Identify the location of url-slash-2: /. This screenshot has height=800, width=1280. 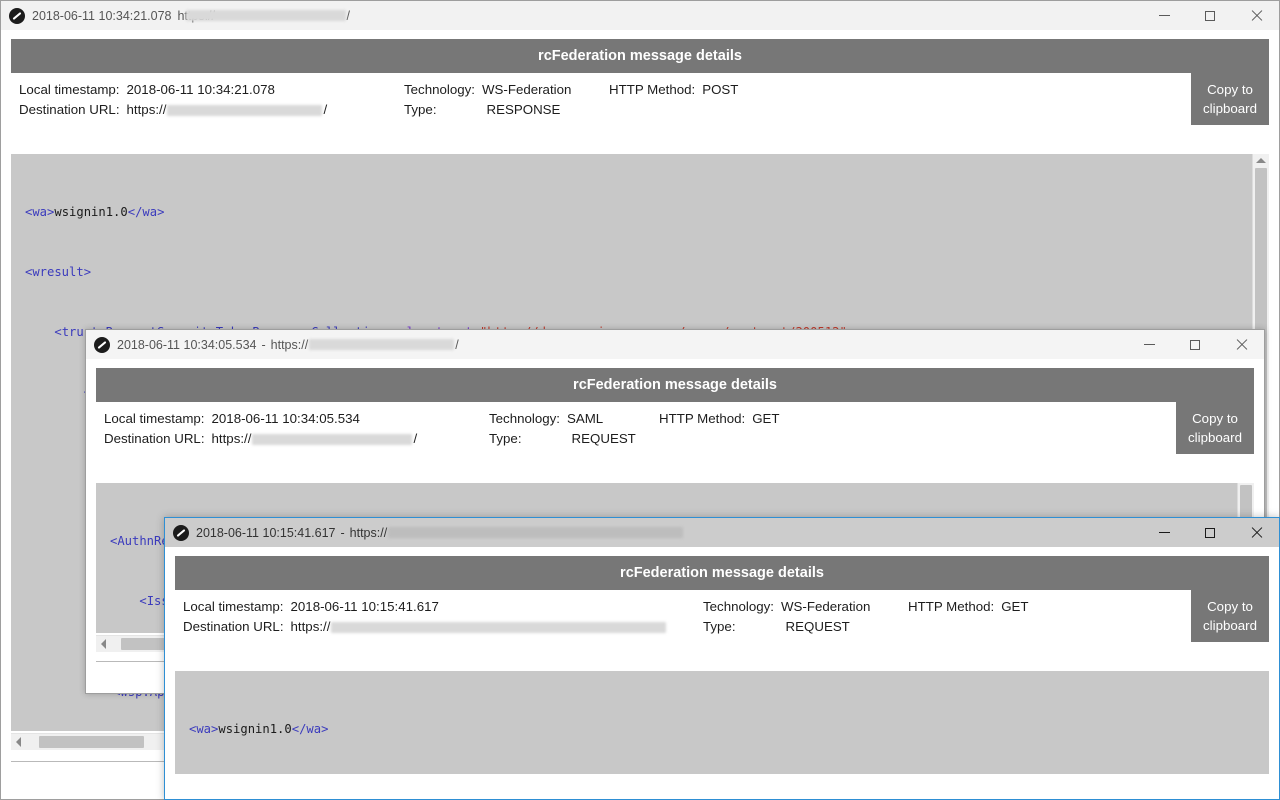
(415, 438).